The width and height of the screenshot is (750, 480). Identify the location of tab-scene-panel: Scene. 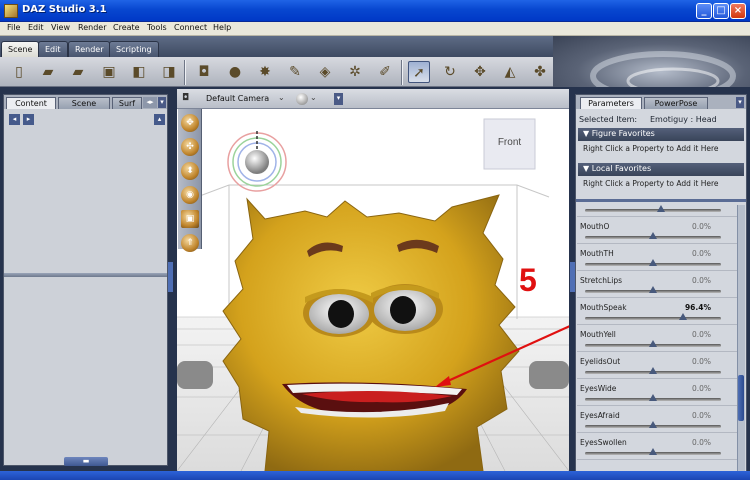
(84, 103).